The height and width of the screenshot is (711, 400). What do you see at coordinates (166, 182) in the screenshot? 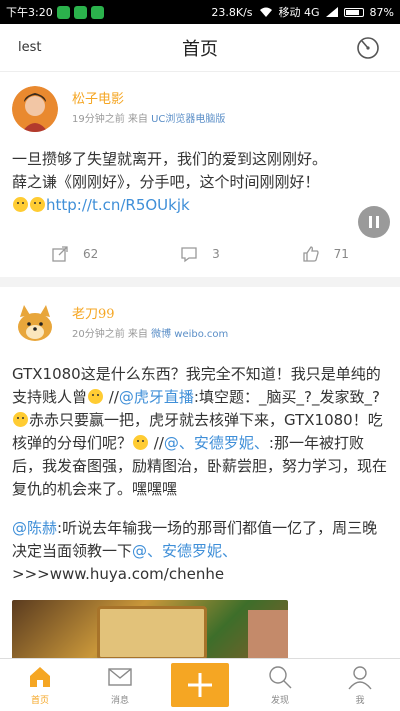
I see `post-text-line: 薛之谦《刚刚好》，分手吧，这个时间刚刚好！` at bounding box center [166, 182].